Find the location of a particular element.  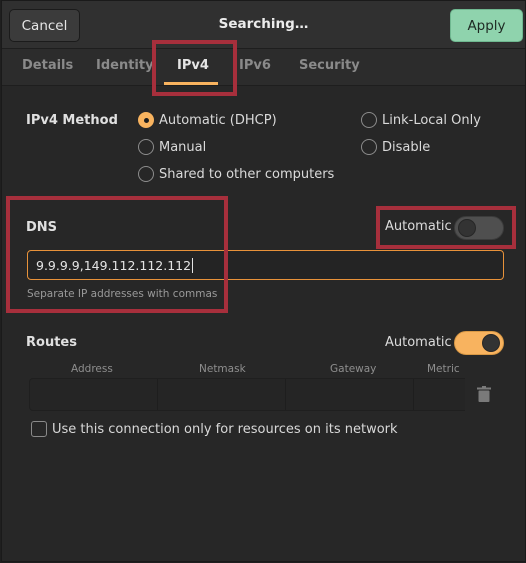

apply-button: Apply is located at coordinates (486, 25).